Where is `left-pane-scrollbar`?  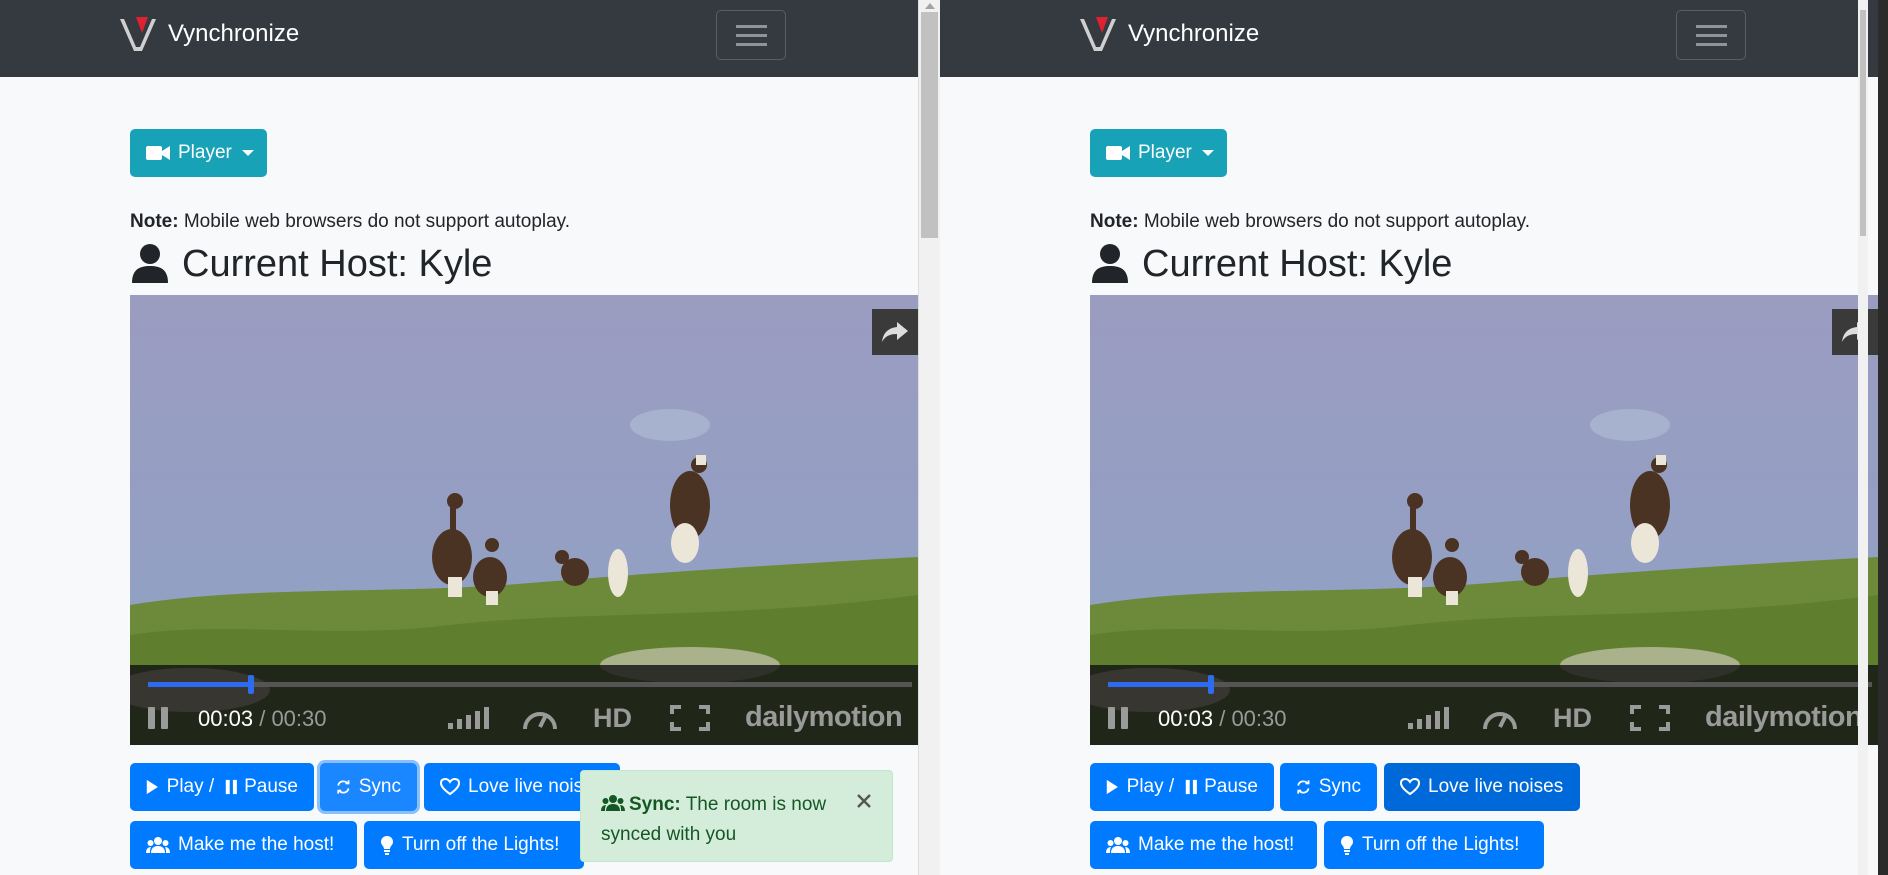
left-pane-scrollbar is located at coordinates (930, 437).